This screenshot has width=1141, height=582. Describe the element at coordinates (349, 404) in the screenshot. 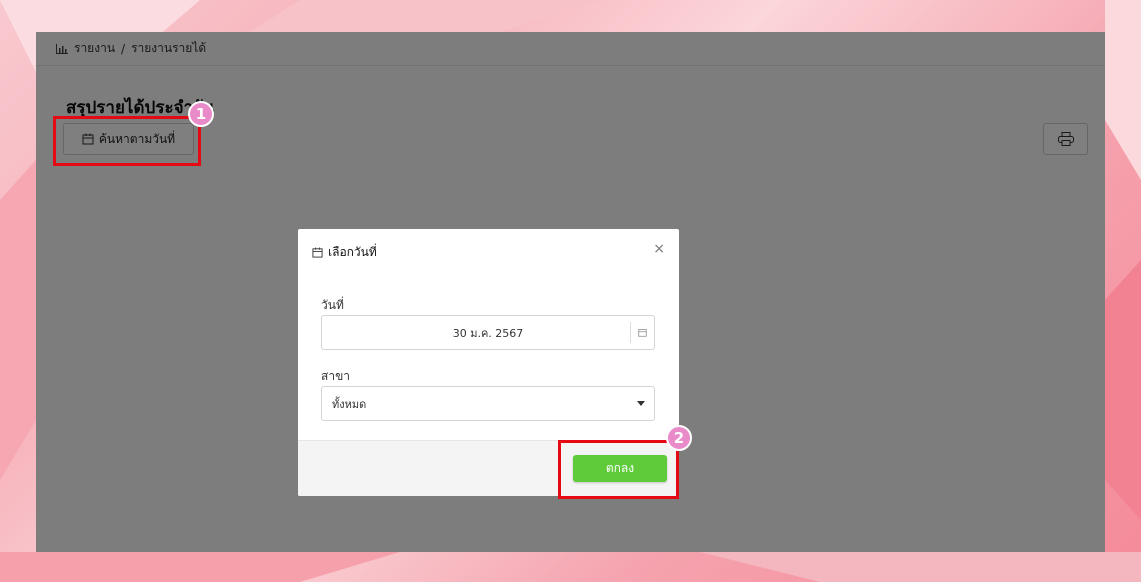

I see `branch-value: ทั้งหมด` at that location.